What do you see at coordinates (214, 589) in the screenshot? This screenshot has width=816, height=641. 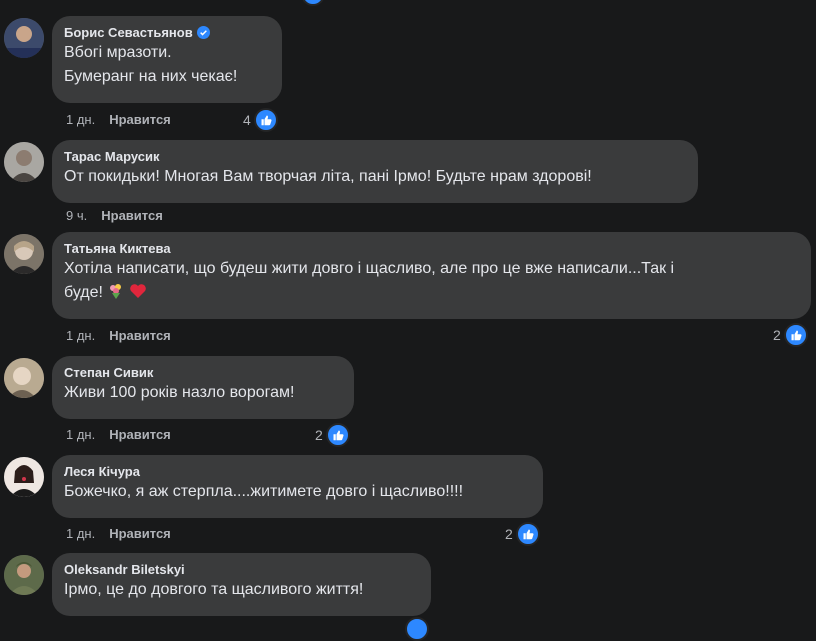 I see `comment-text-line: Ірмо, це до довгого та щасливого життя!` at bounding box center [214, 589].